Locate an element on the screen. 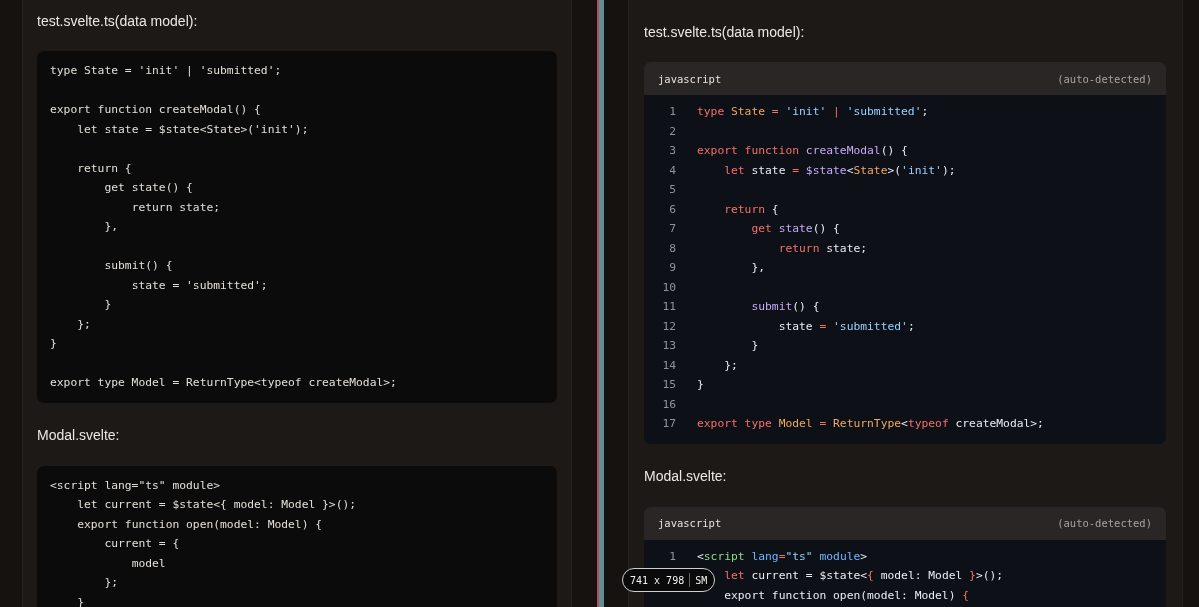  line-number: 6 is located at coordinates (672, 209).